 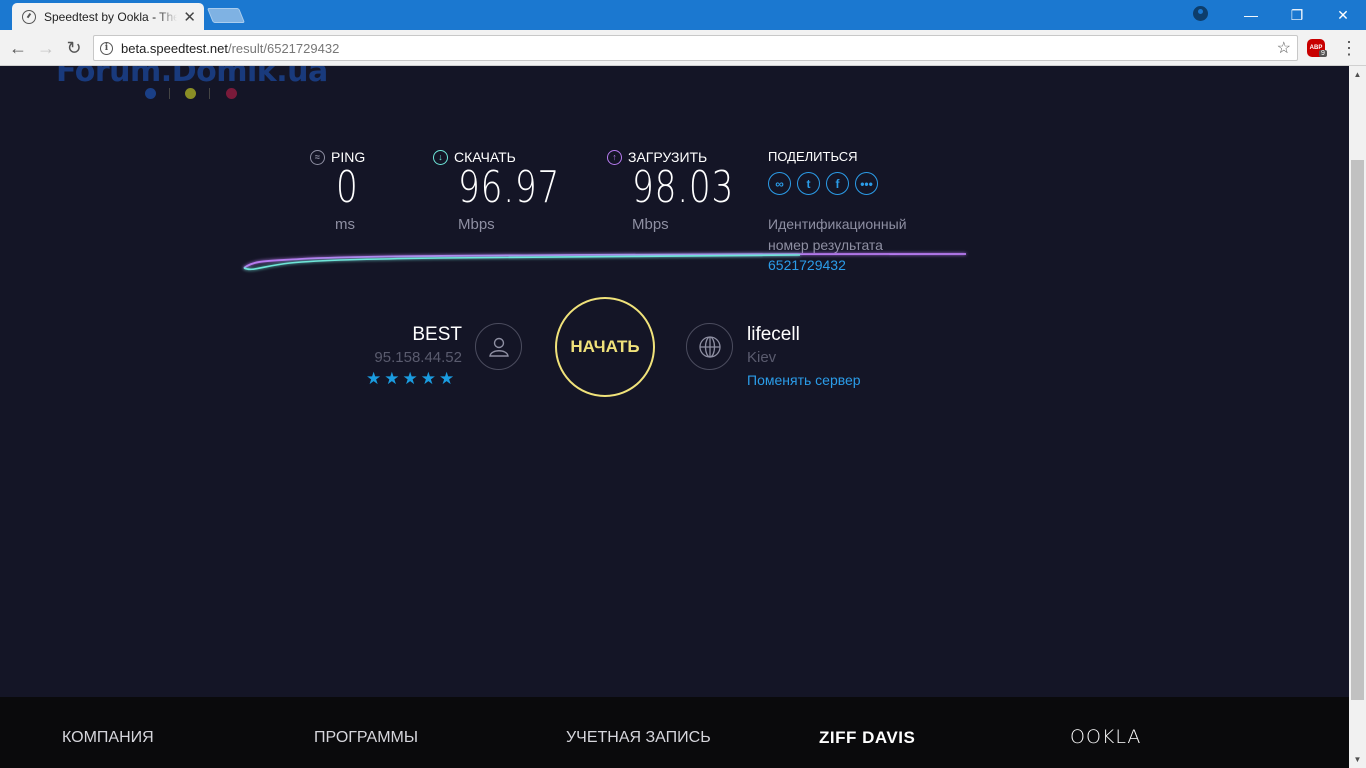 What do you see at coordinates (111, 16) in the screenshot?
I see `tab-title: Speedtest by Ookla - The` at bounding box center [111, 16].